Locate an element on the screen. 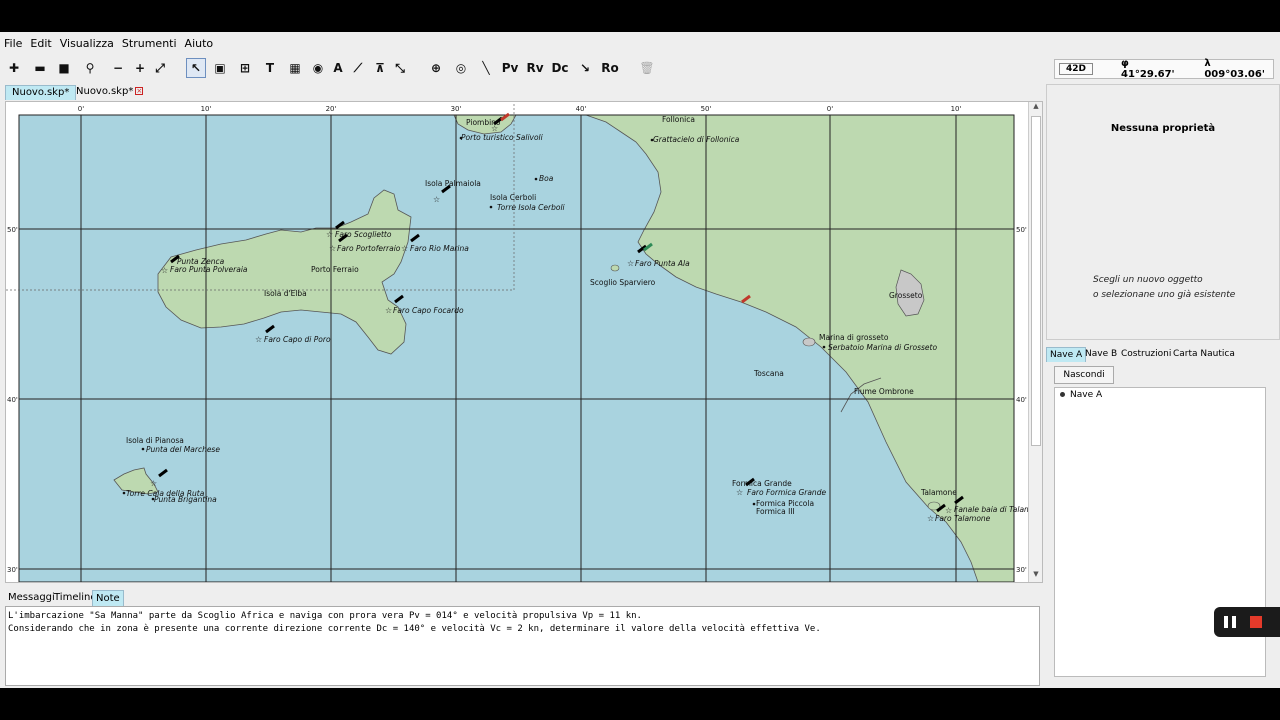 Image resolution: width=1280 pixels, height=720 pixels. menu-aiuto: Aiuto is located at coordinates (199, 43).